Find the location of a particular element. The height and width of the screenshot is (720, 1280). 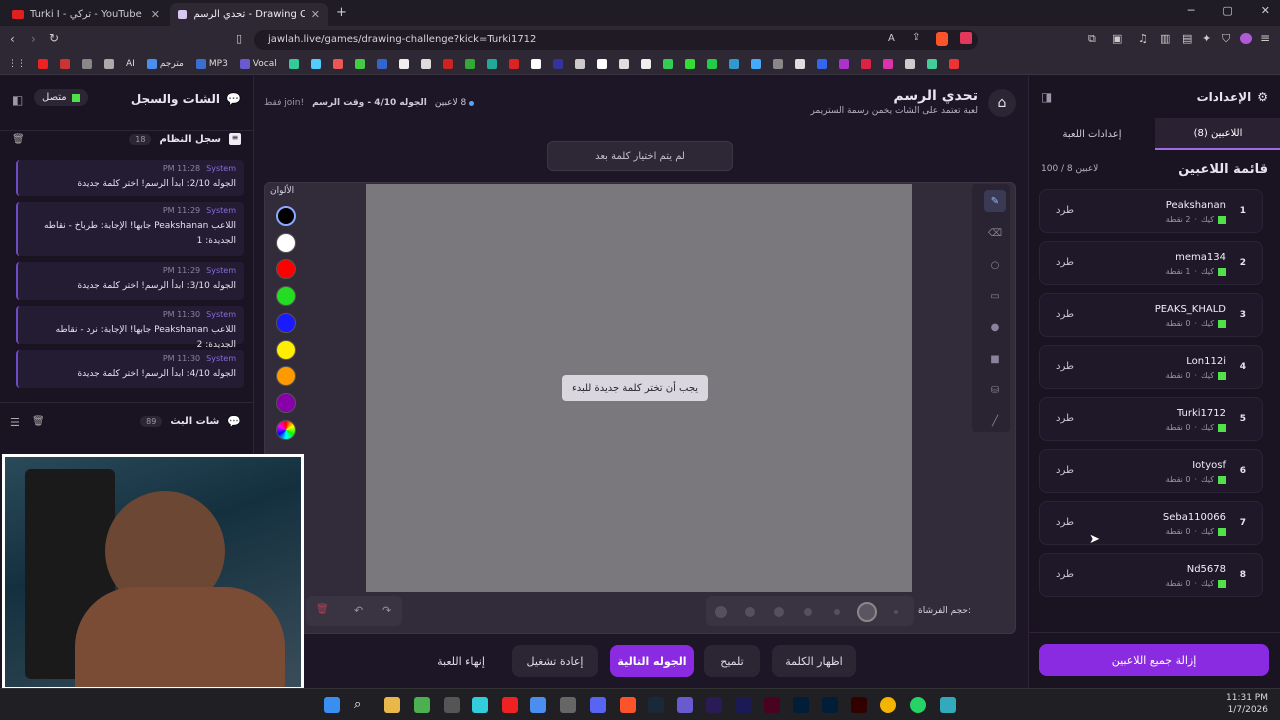

brave-shield-icon is located at coordinates (942, 39).